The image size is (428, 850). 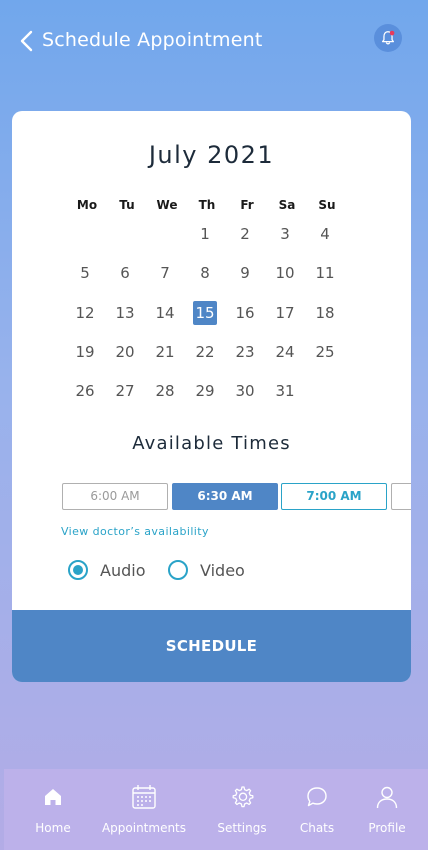 I want to click on calendar-day: 30, so click(x=245, y=391).